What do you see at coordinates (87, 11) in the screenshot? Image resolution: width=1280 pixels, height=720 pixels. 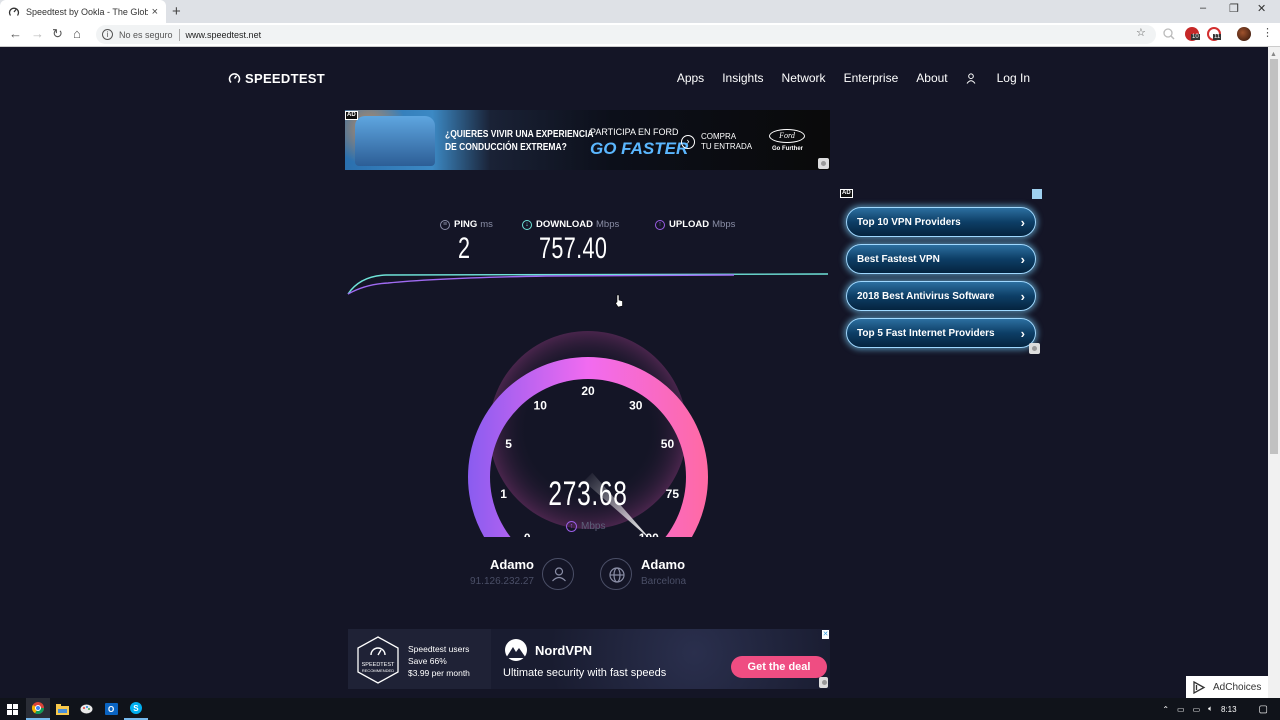 I see `tab-title: Speedtest by Ookla - The Global` at bounding box center [87, 11].